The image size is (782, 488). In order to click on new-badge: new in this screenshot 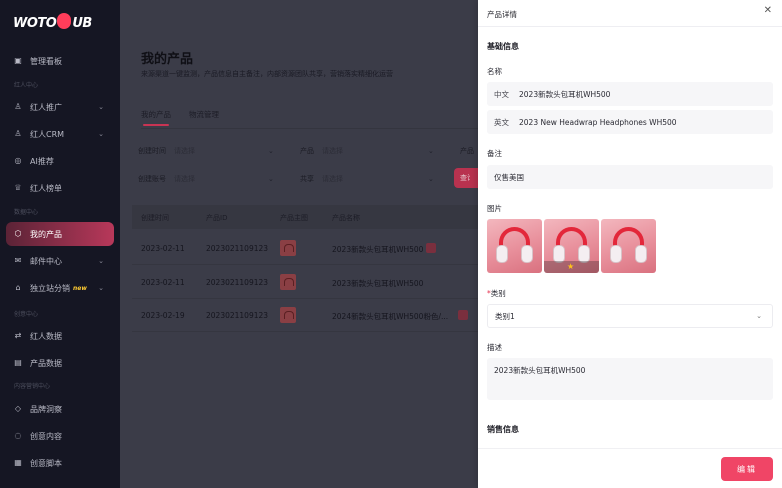, I will do `click(80, 288)`.